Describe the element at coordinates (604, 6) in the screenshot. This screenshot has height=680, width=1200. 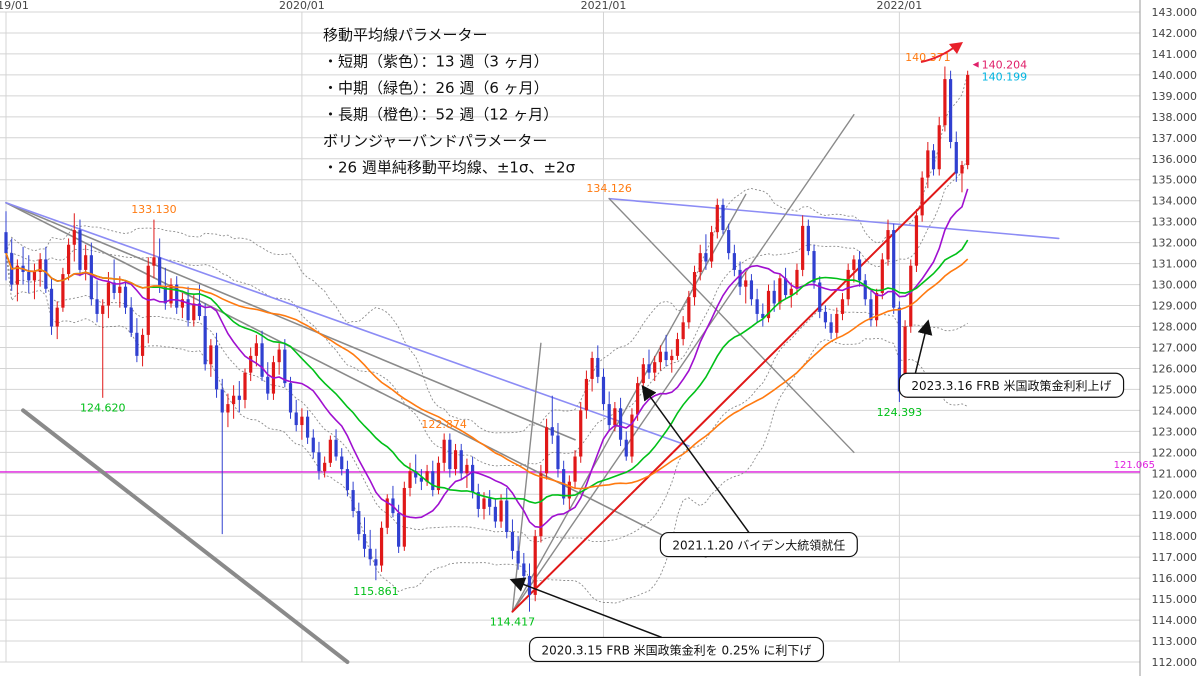
I see `x-tick-label: 2021/01` at that location.